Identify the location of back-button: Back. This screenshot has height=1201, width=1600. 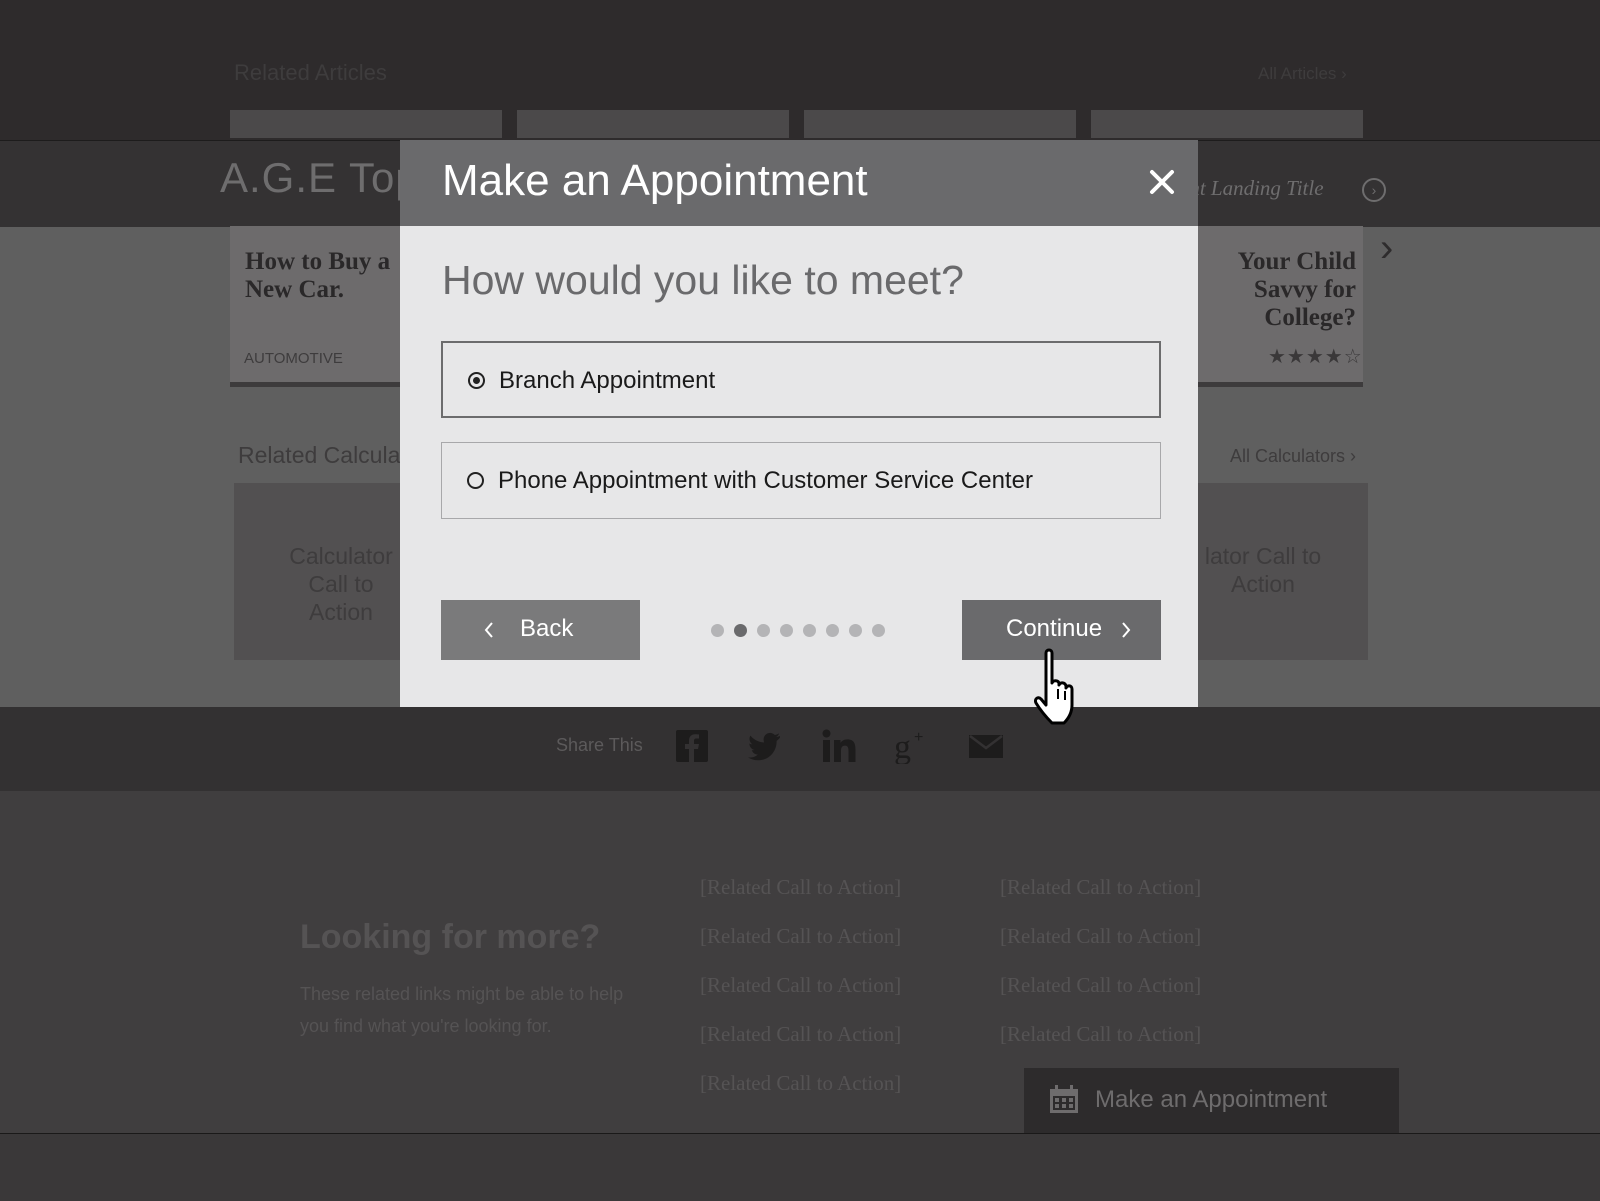
(540, 630).